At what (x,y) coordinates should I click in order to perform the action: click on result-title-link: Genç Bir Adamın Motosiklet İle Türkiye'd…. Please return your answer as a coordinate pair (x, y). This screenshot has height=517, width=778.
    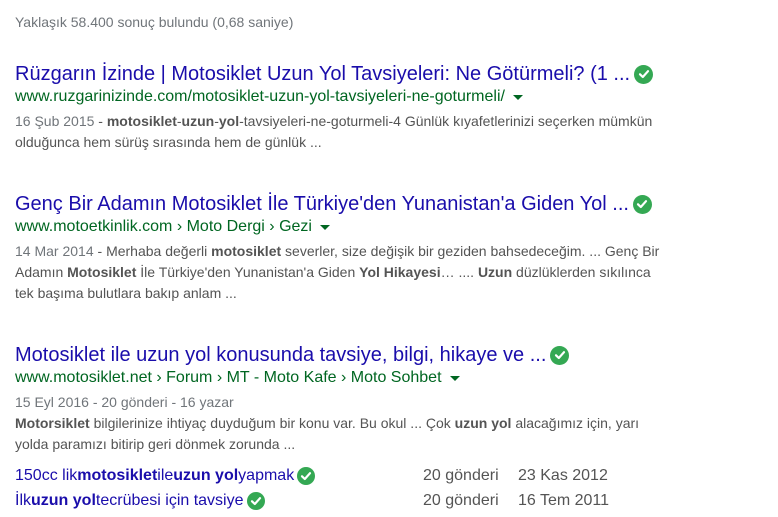
    Looking at the image, I should click on (322, 204).